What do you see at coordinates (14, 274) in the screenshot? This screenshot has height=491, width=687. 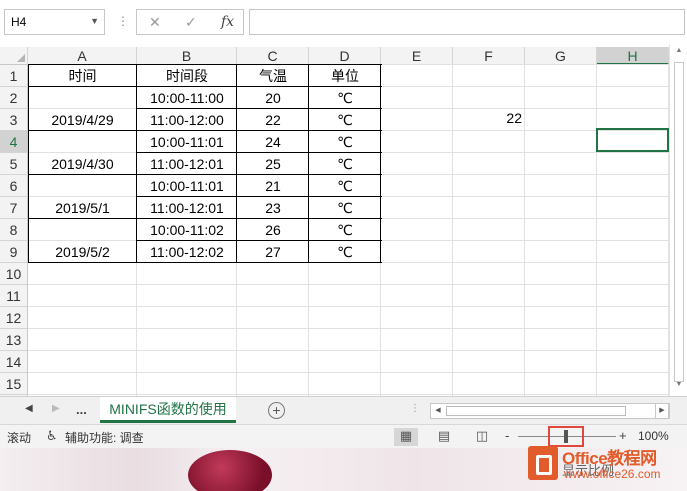 I see `row-header-10: 10` at bounding box center [14, 274].